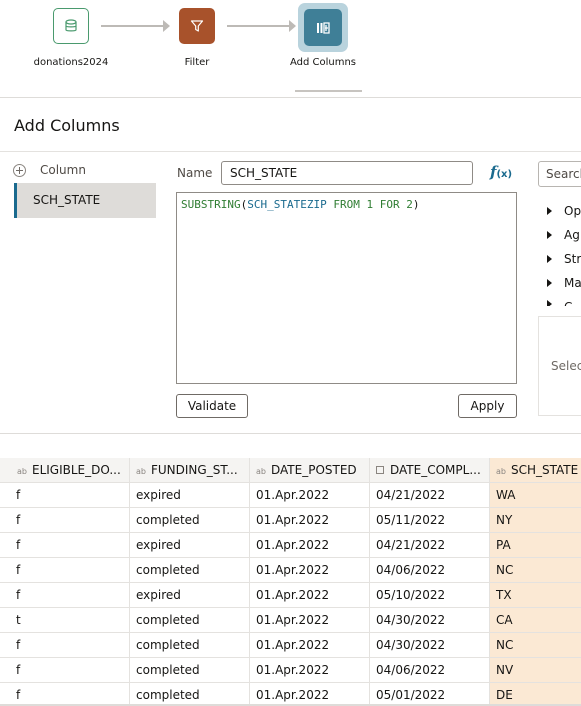 This screenshot has height=706, width=581. Describe the element at coordinates (290, 595) in the screenshot. I see `table-row: f expired 01.Apr.2022 05/10/2022 TX` at that location.